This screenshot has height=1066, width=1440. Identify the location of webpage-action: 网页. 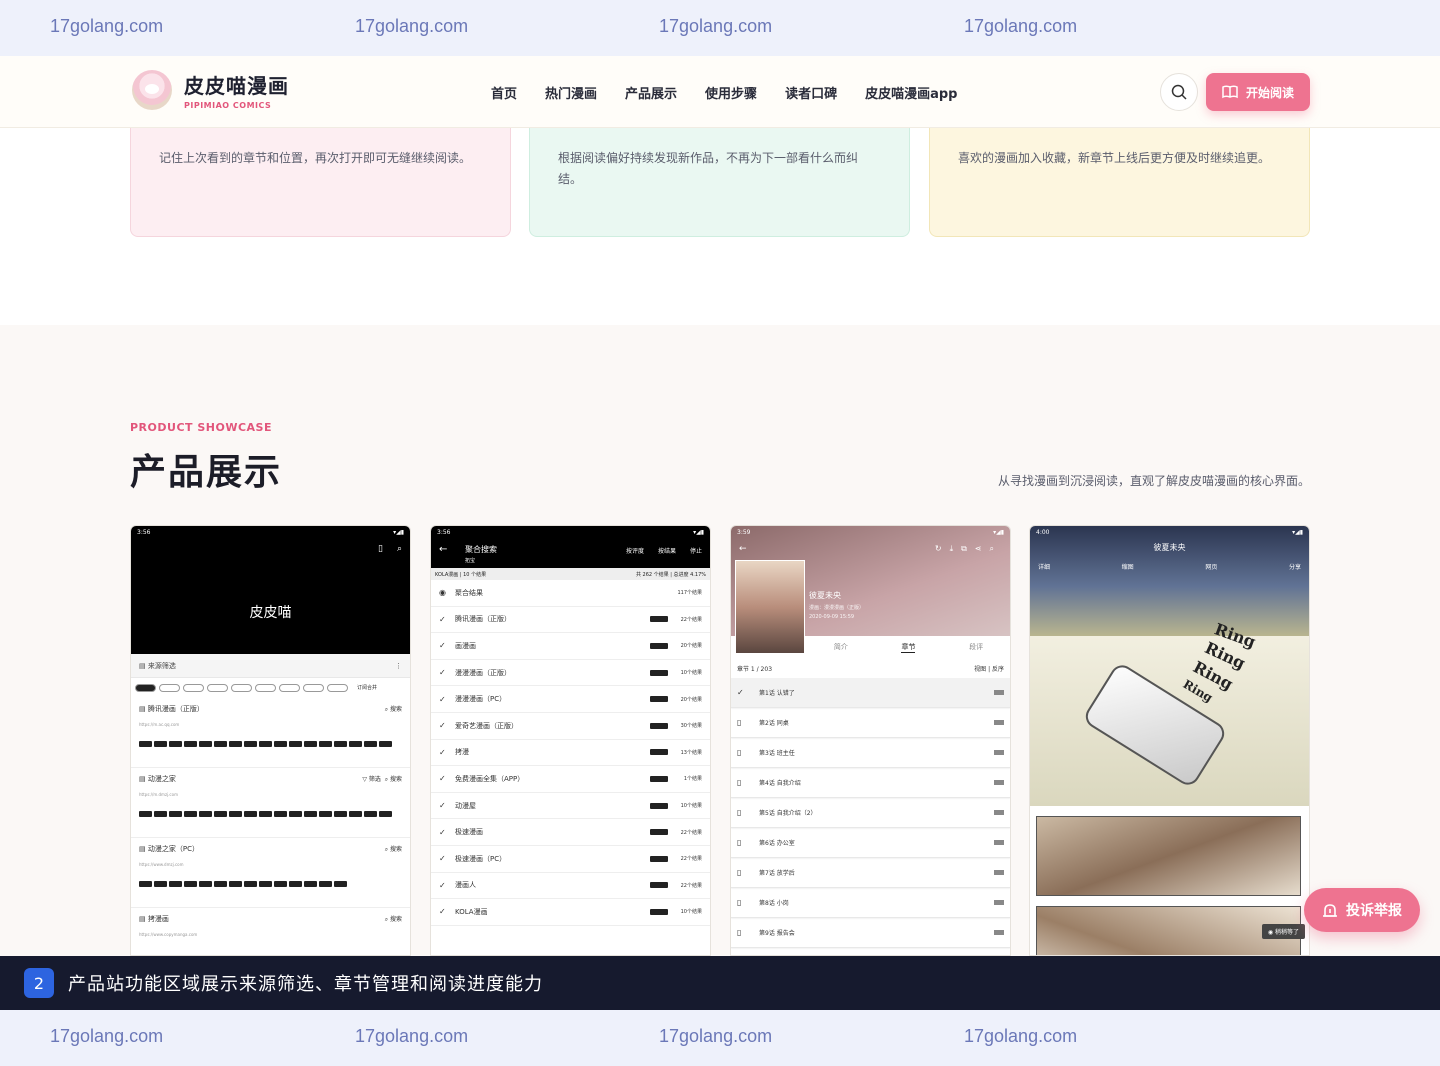
(1211, 567).